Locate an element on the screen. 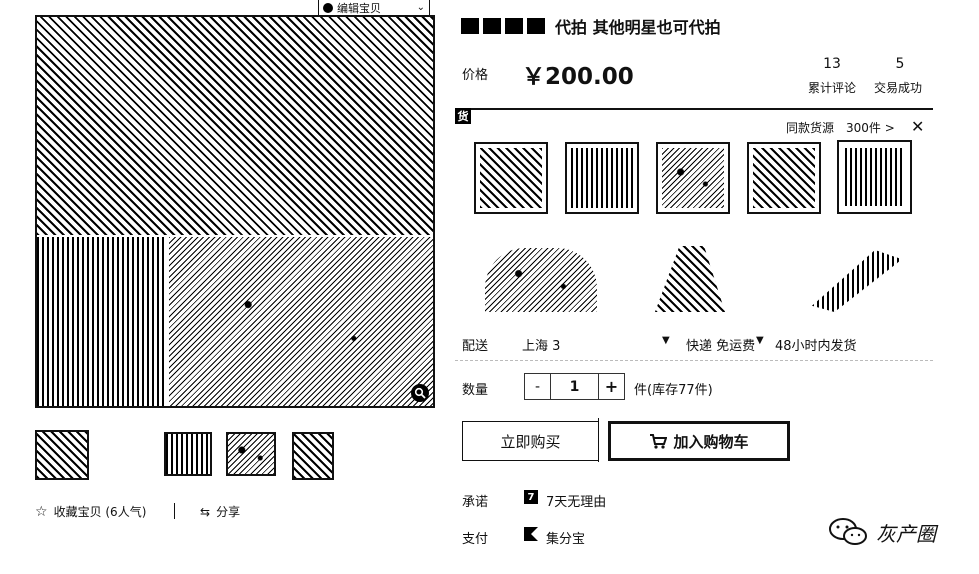  edit-item-badge: 编辑宝贝 ⌄ is located at coordinates (374, 8).